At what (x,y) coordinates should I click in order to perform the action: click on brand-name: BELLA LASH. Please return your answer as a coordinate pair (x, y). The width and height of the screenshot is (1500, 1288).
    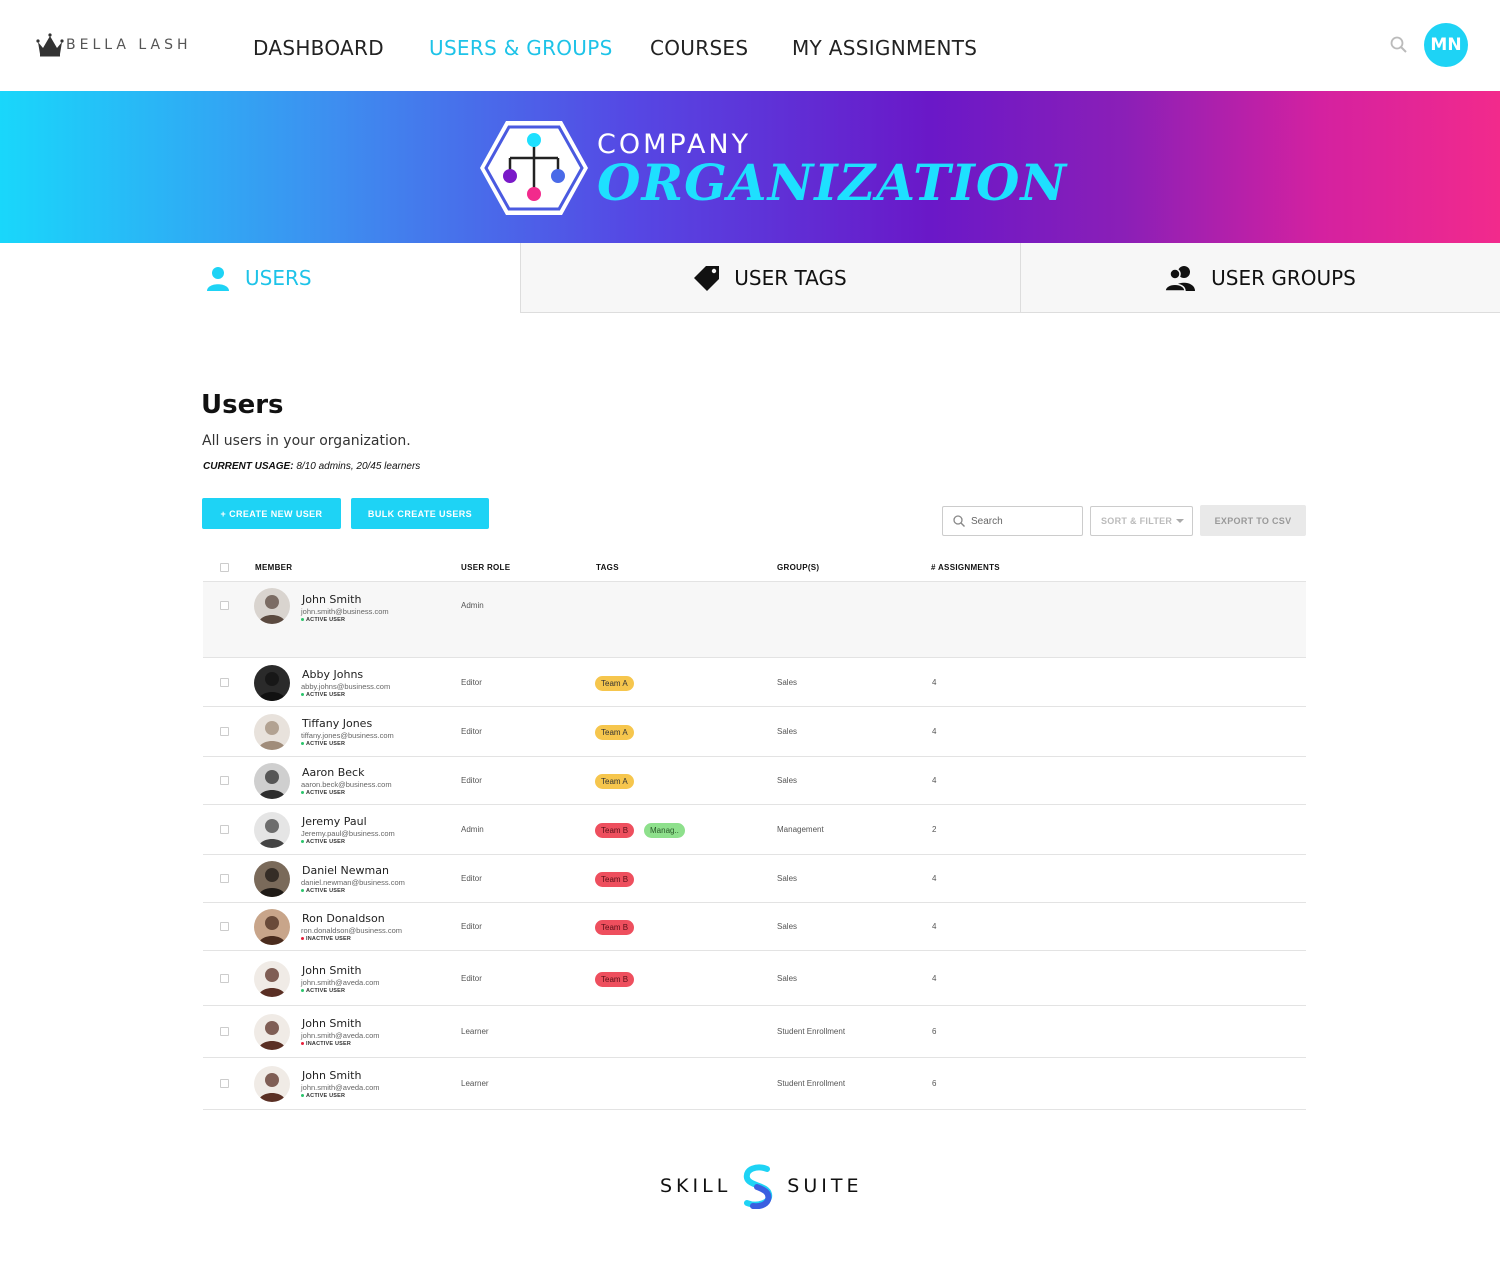
    Looking at the image, I should click on (129, 45).